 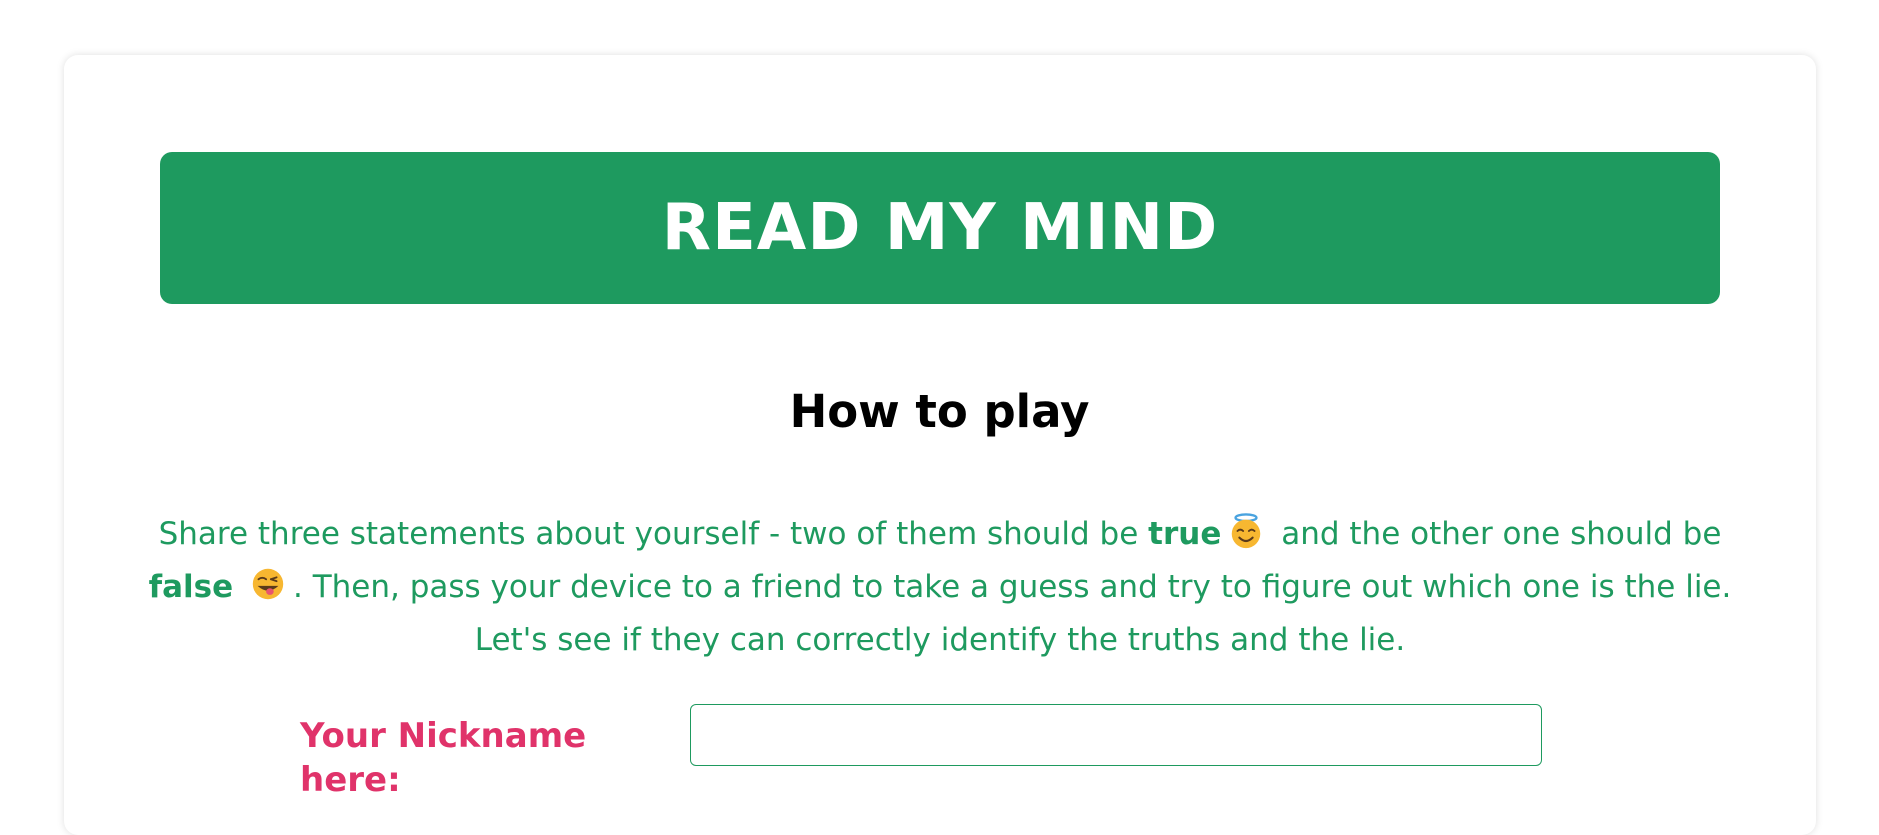 I want to click on nickname-label: Your Nickname here:, so click(x=443, y=758).